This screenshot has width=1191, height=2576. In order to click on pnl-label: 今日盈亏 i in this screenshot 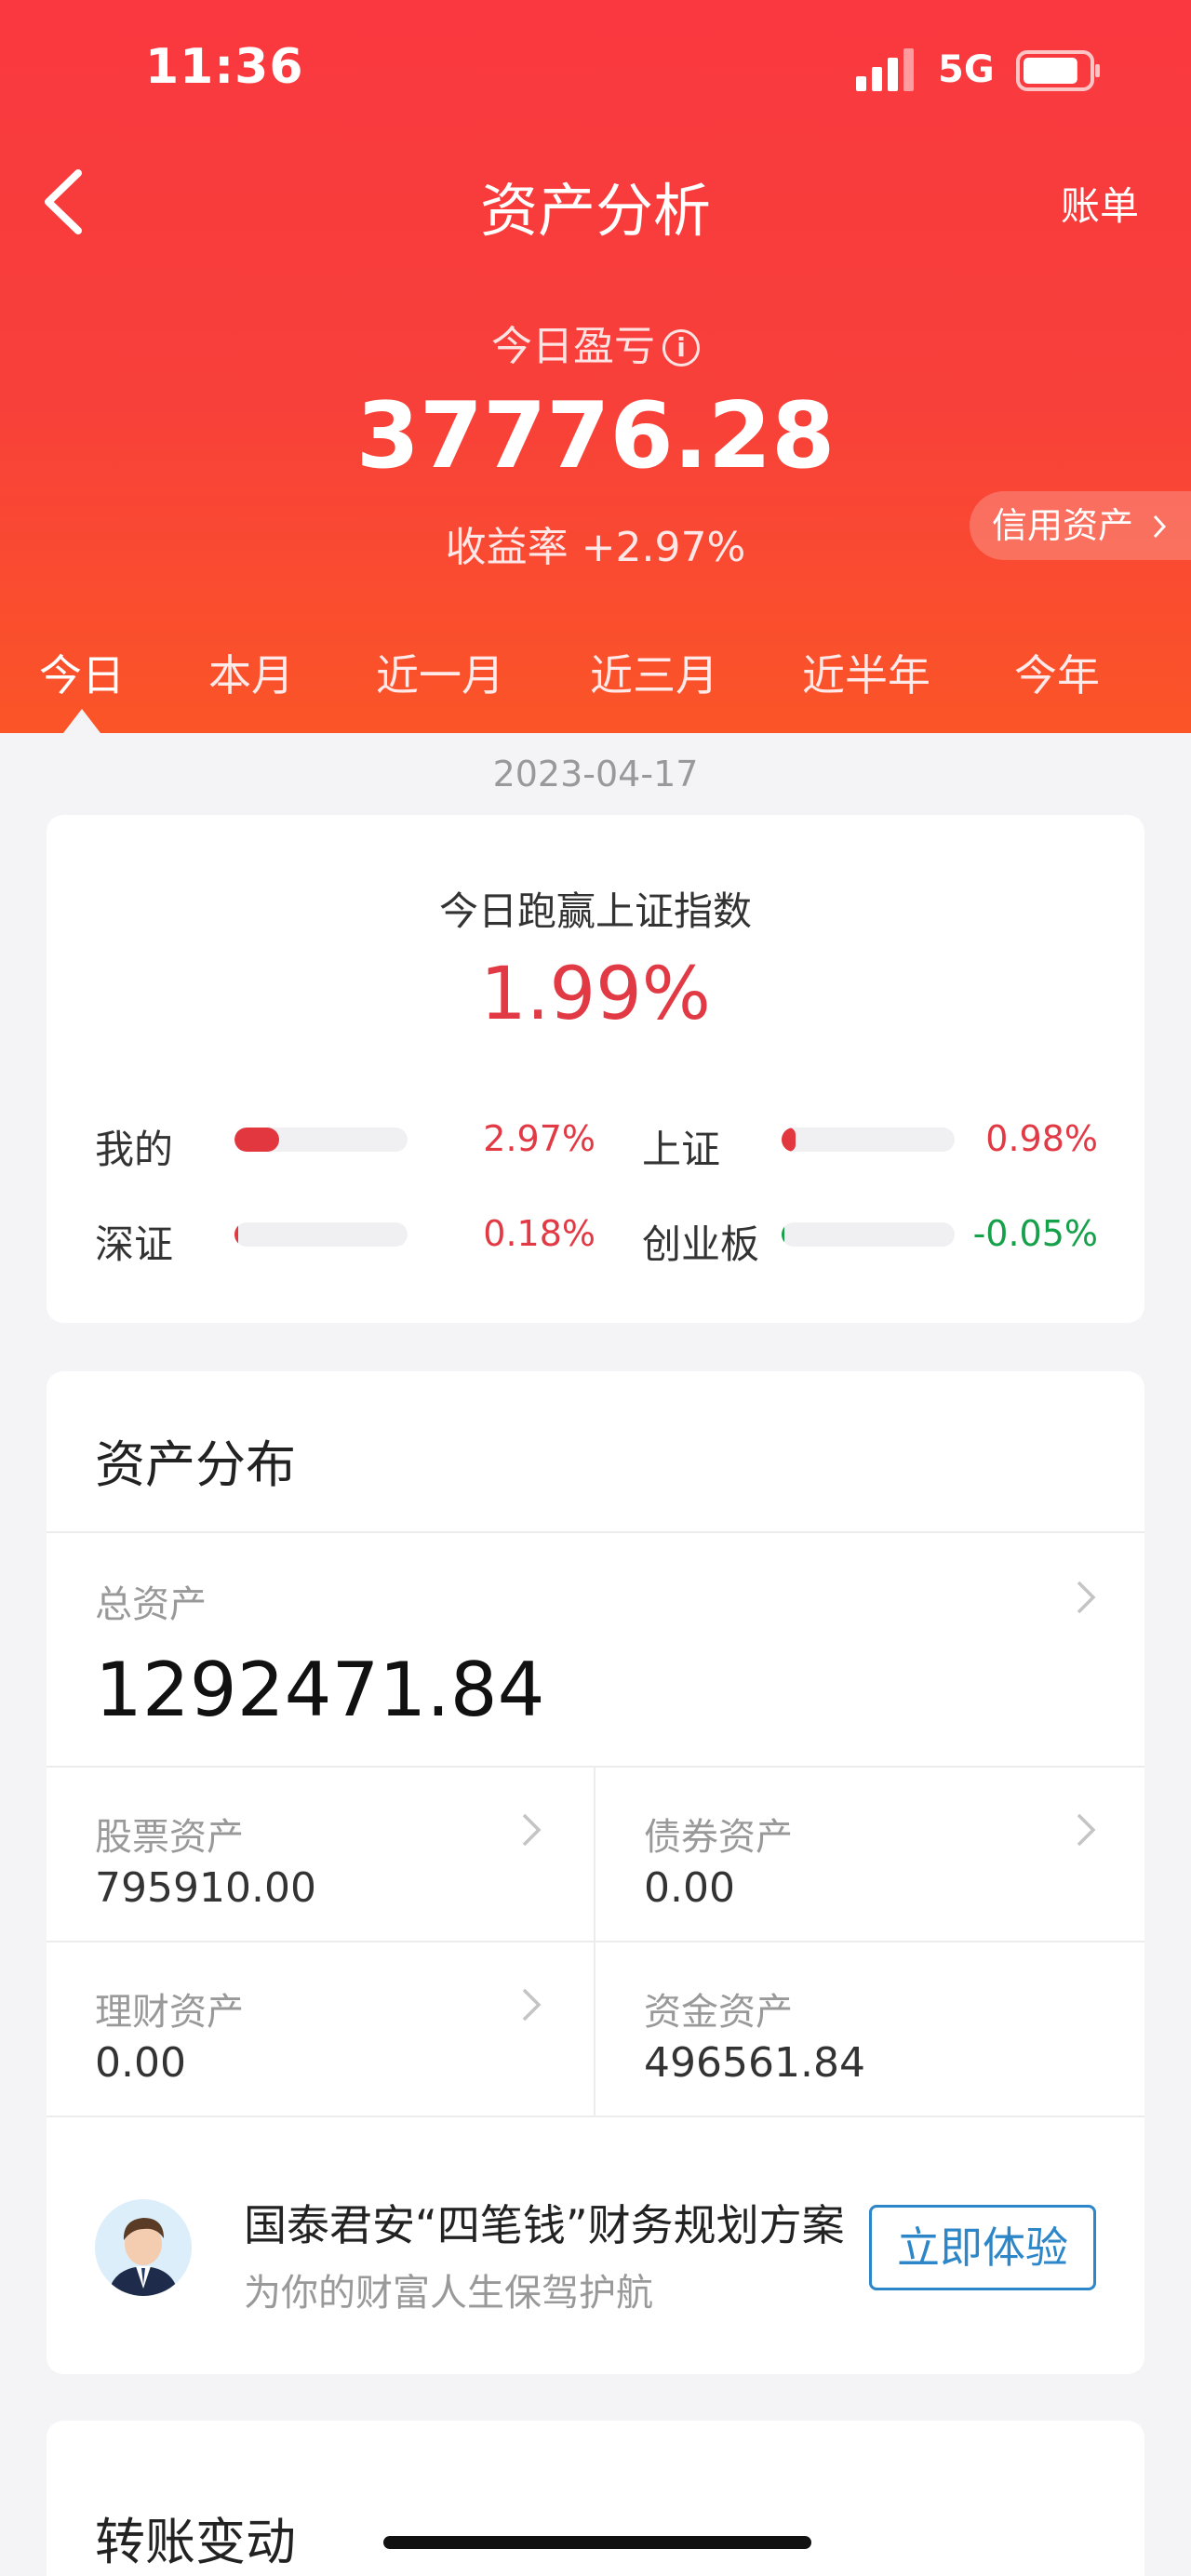, I will do `click(595, 342)`.